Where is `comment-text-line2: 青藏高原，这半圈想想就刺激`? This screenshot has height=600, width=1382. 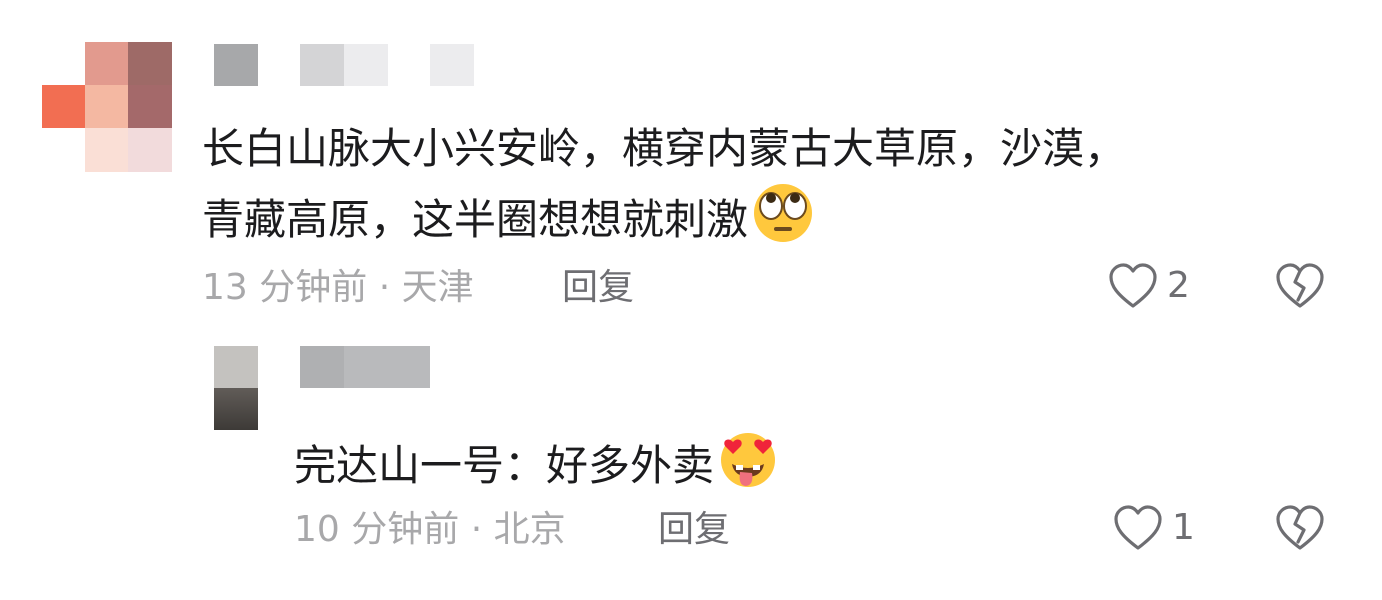 comment-text-line2: 青藏高原，这半圈想想就刺激 is located at coordinates (509, 221).